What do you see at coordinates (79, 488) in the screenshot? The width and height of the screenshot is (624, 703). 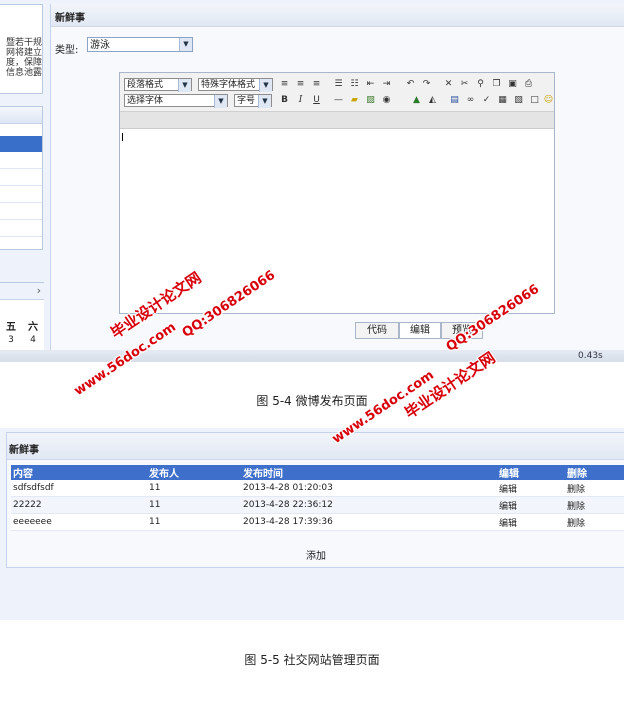 I see `cell-content: sdfsdfsdf` at bounding box center [79, 488].